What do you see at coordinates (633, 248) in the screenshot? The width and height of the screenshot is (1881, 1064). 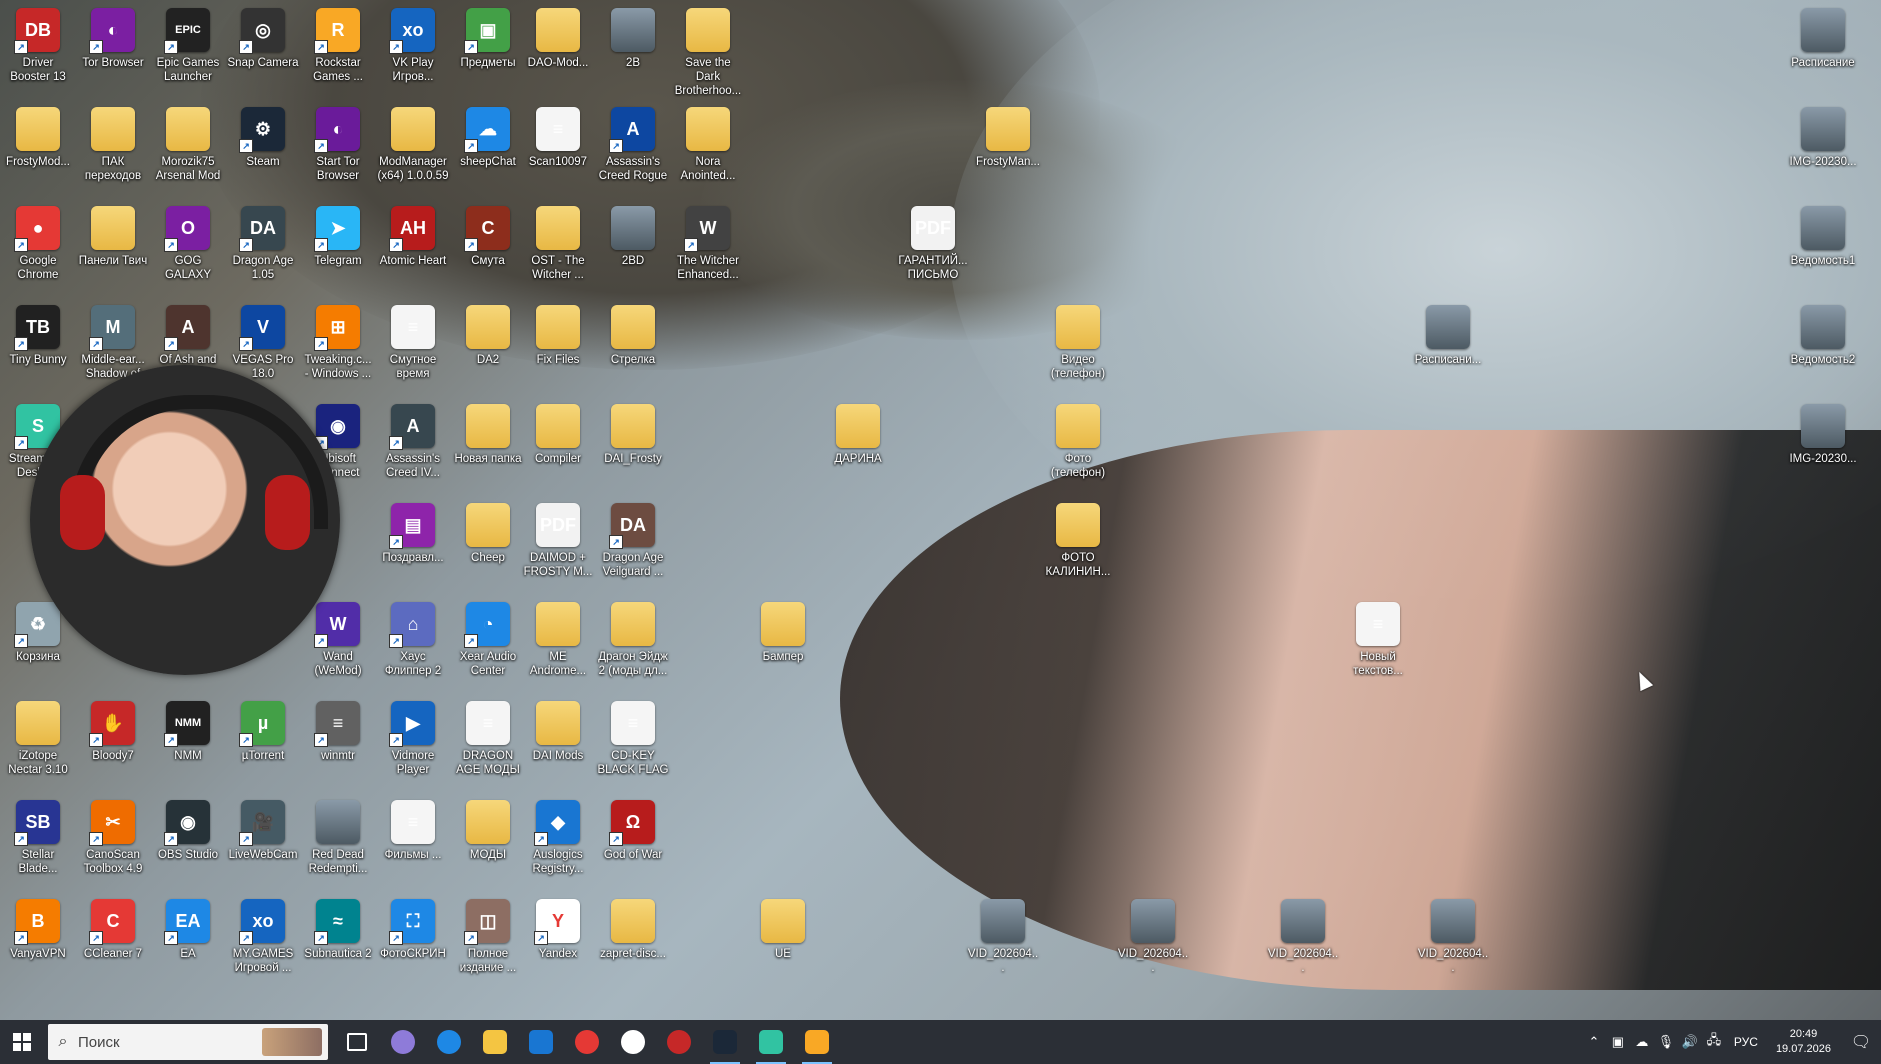 I see `desktop-icon: 2BD` at bounding box center [633, 248].